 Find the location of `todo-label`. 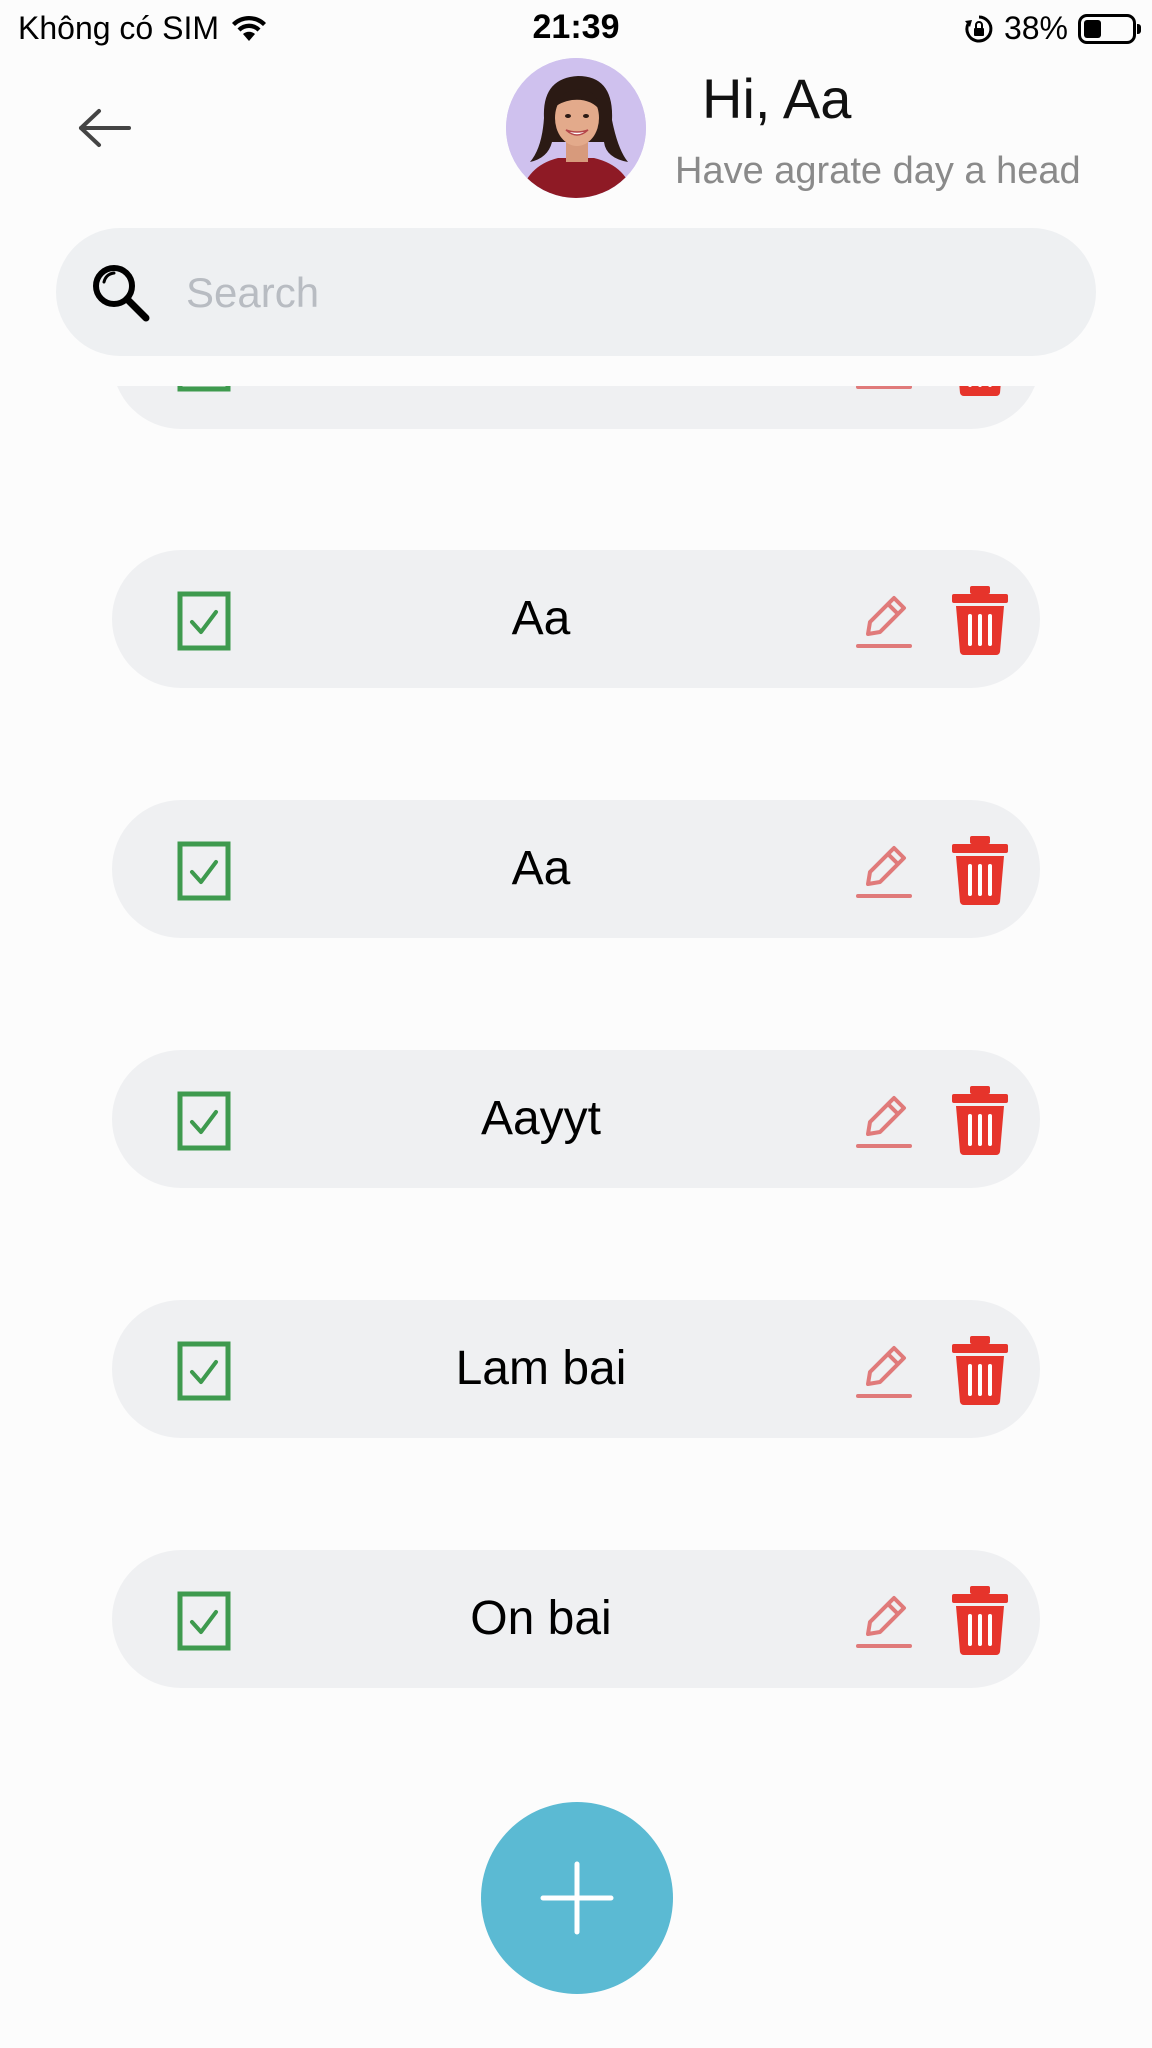

todo-label is located at coordinates (541, 407).